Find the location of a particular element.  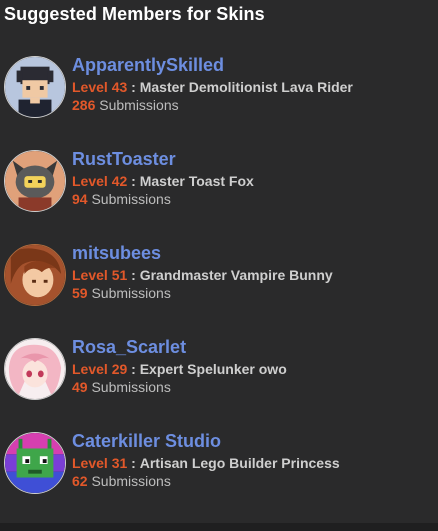

member-rank: Master Toast Fox is located at coordinates (196, 181).